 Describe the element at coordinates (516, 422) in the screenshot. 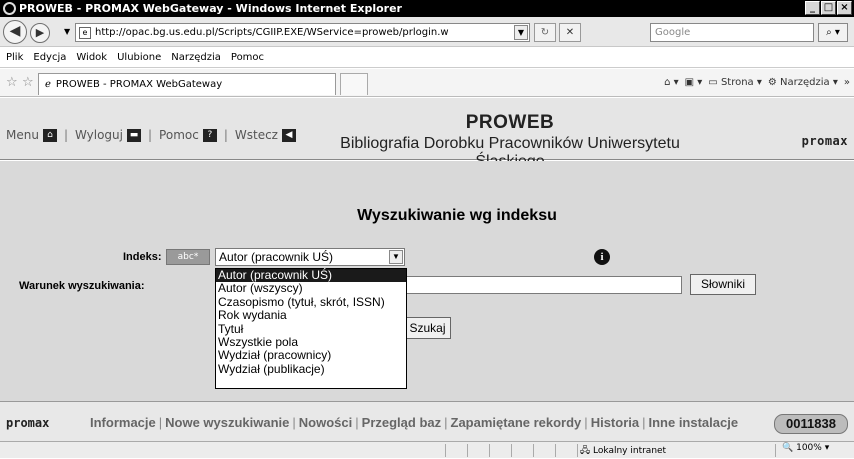

I see `footer-link-saved: Zapamiętane rekordy` at that location.